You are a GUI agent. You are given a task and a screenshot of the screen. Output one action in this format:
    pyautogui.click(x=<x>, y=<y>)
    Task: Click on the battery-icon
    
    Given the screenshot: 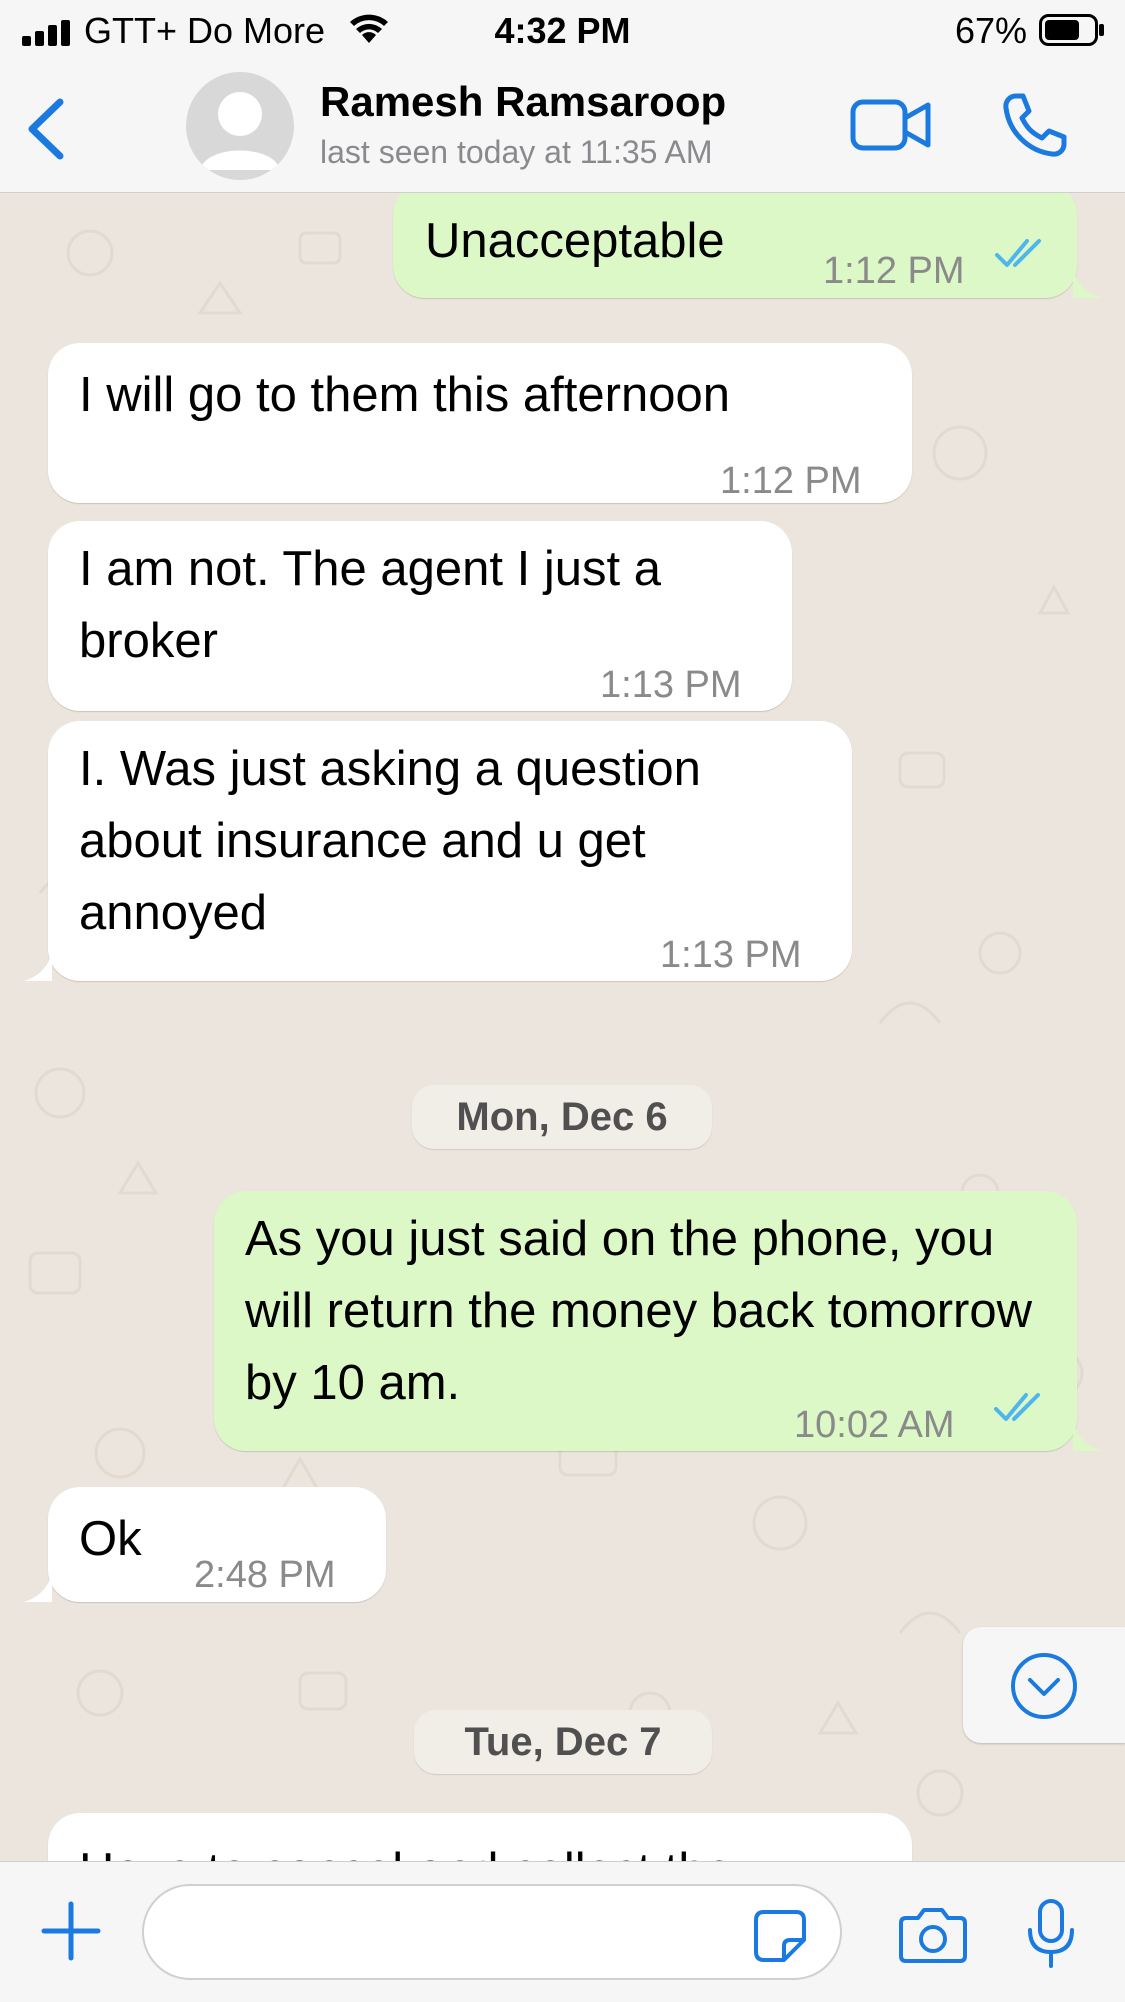 What is the action you would take?
    pyautogui.click(x=1071, y=30)
    